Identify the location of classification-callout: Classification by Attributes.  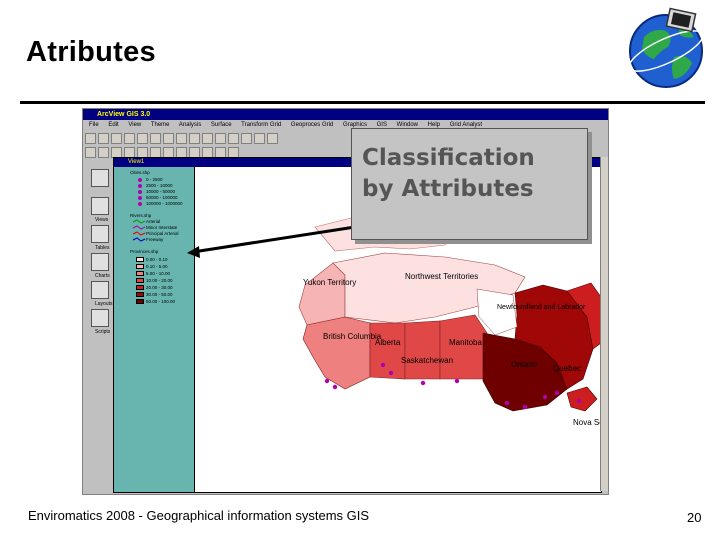
(469, 184).